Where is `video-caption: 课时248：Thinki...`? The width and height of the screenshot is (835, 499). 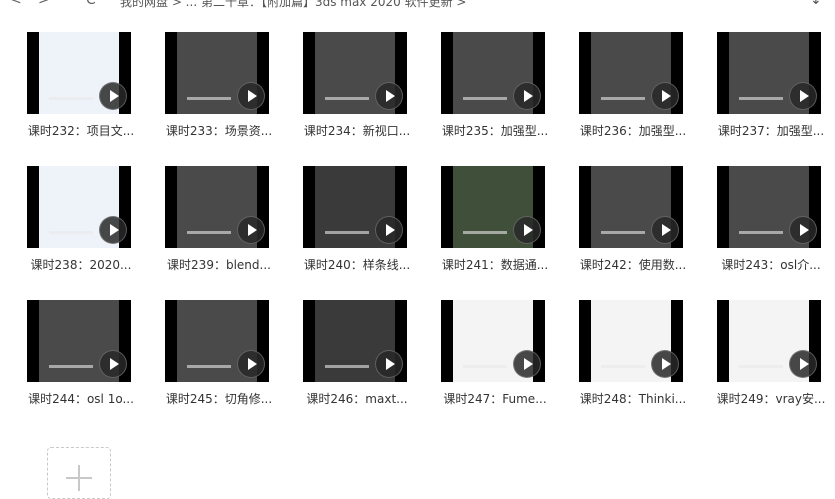 video-caption: 课时248：Thinki... is located at coordinates (633, 398).